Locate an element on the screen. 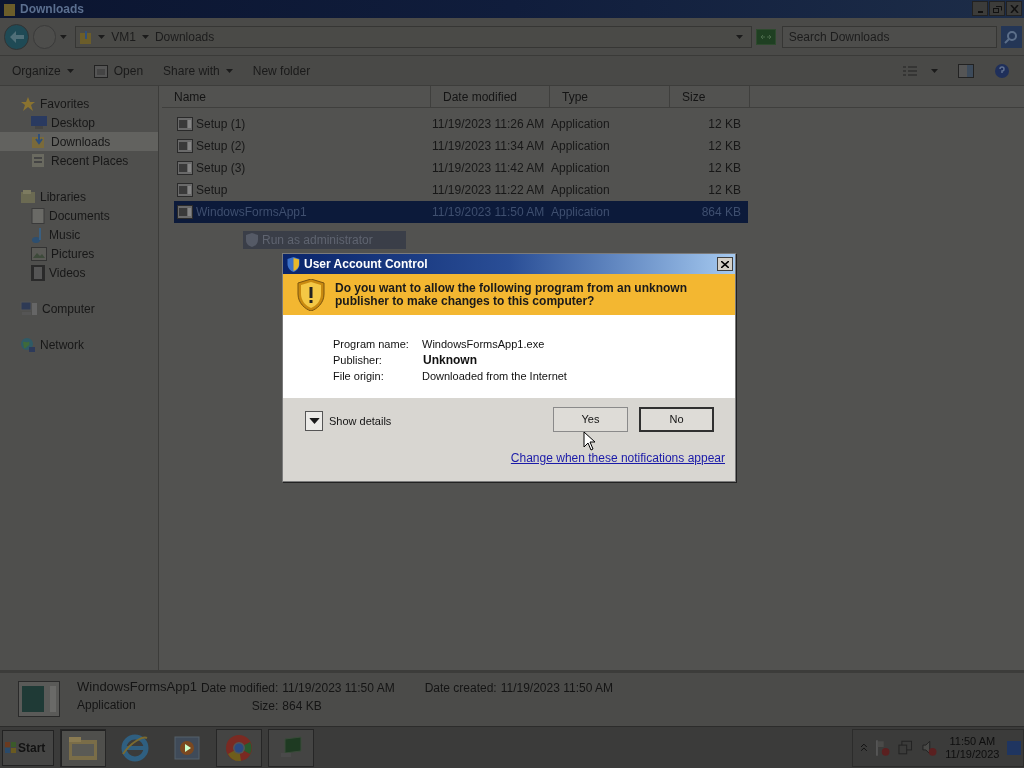  view-options-button is located at coordinates (920, 70).